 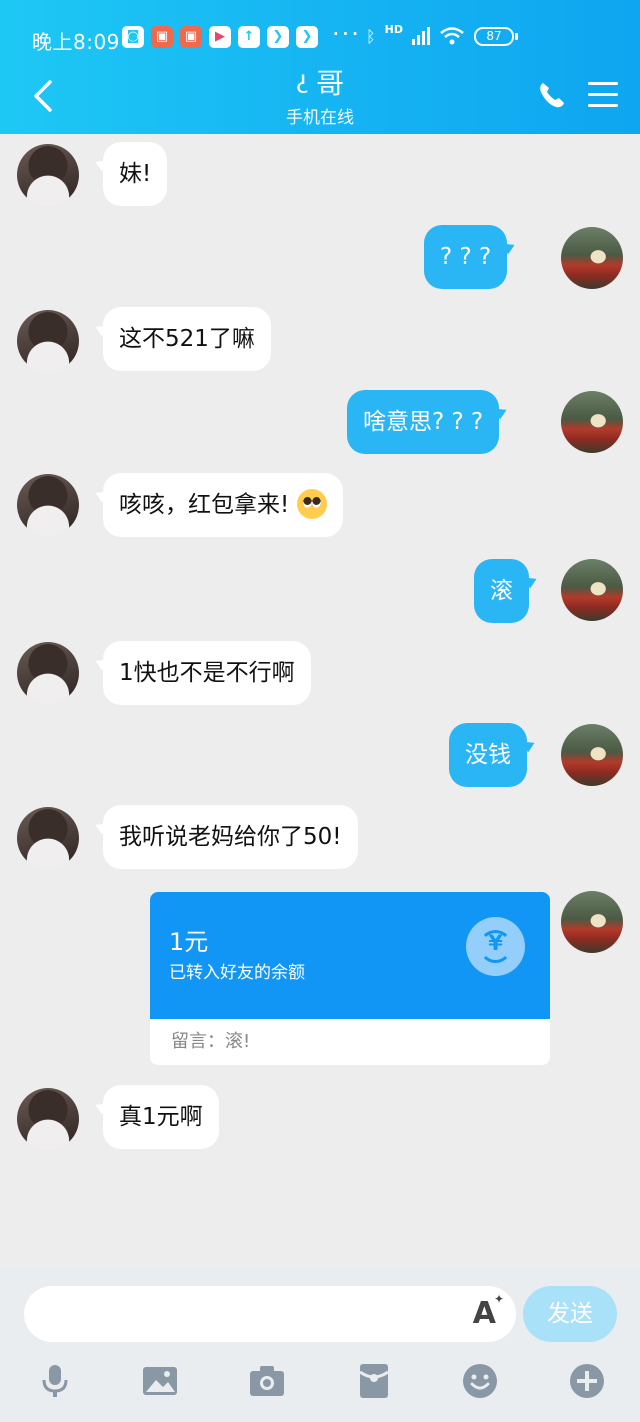 I want to click on incoming-message: 咳咳，红包拿来!, so click(x=223, y=505).